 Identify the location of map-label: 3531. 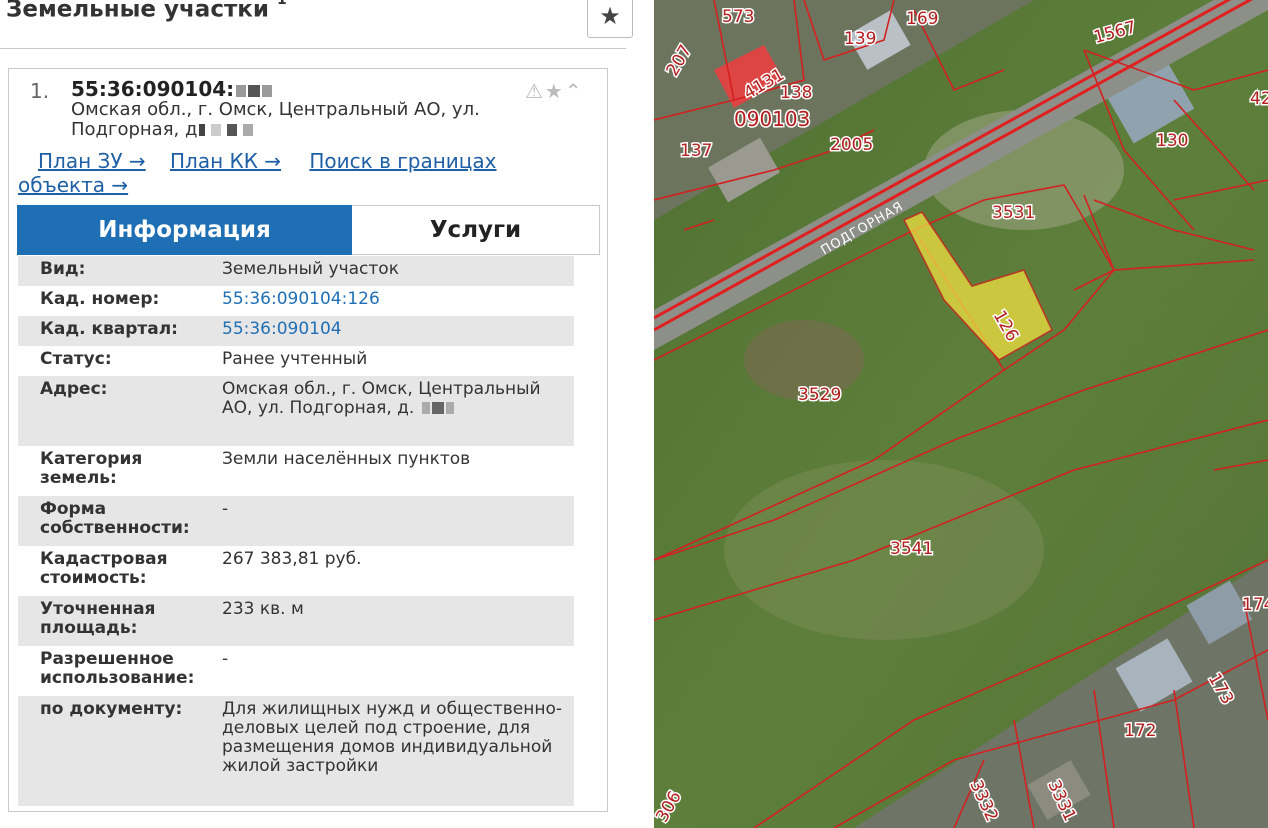
(1013, 213).